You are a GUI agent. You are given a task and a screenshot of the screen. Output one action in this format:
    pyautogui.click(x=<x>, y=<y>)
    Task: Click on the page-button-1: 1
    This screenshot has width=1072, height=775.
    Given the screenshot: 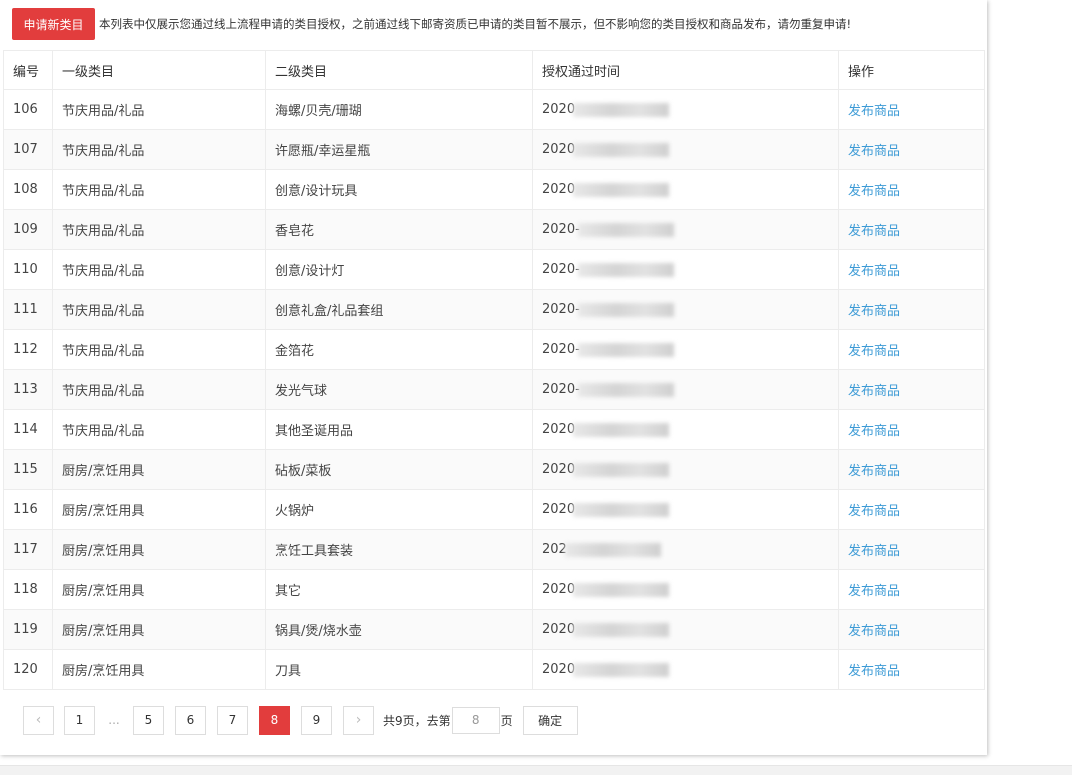 What is the action you would take?
    pyautogui.click(x=79, y=720)
    